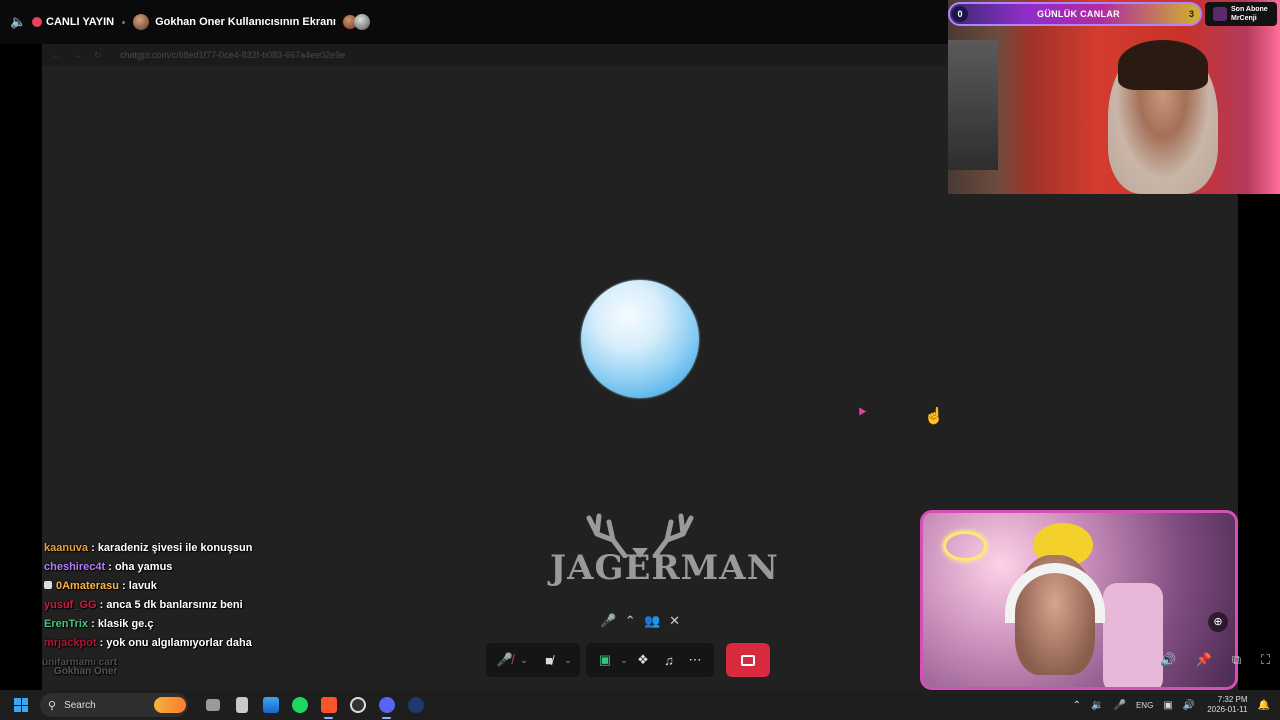  I want to click on pin-icon: 📌, so click(1204, 661).